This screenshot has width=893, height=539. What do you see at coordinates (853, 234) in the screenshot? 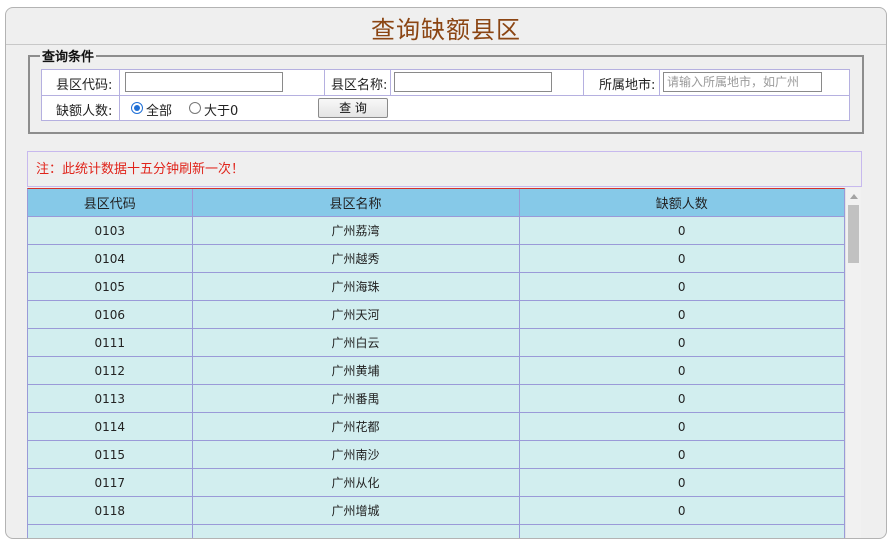
I see `scroll-thumb` at bounding box center [853, 234].